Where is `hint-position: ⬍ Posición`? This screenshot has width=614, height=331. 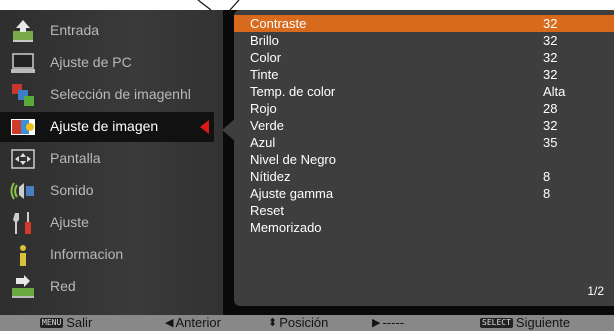
hint-position: ⬍ Posición is located at coordinates (298, 322).